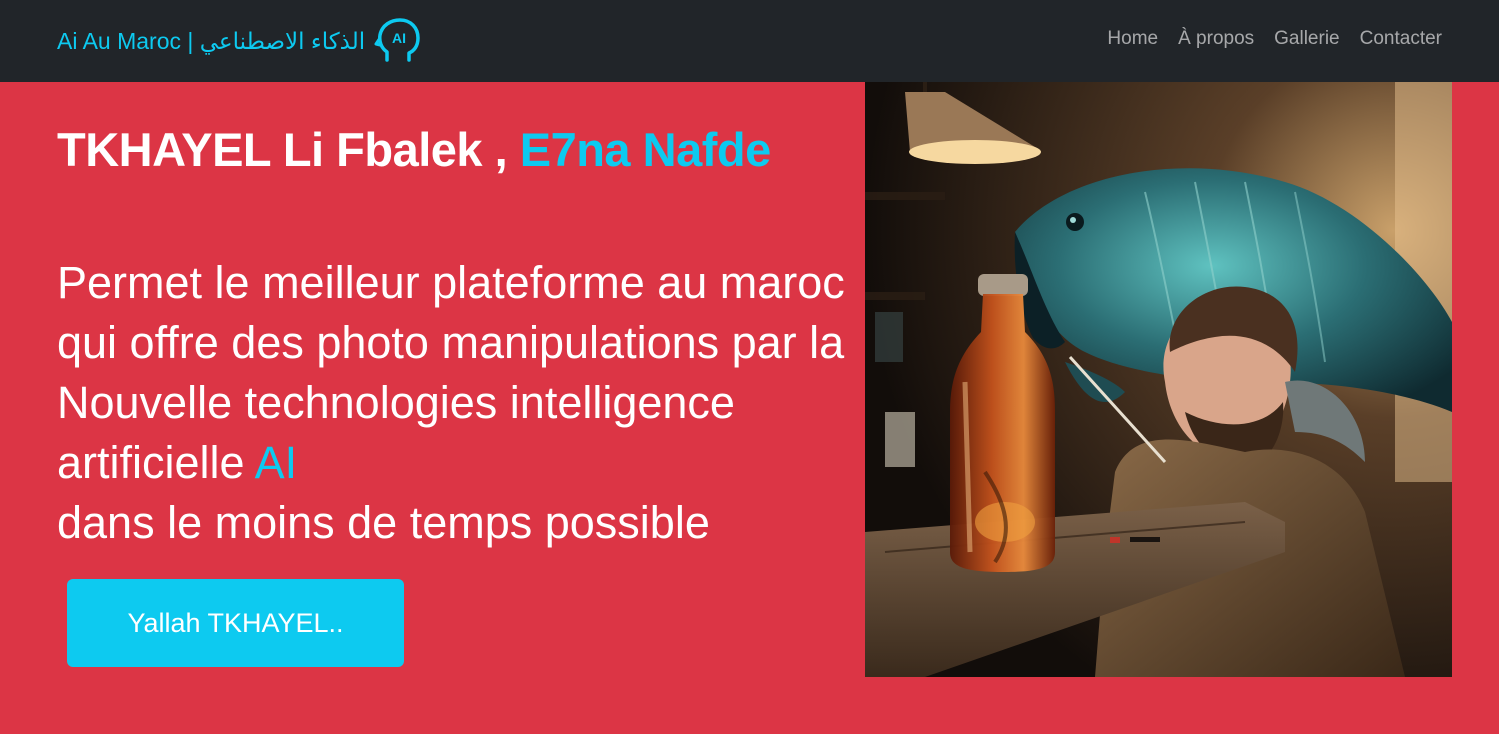  What do you see at coordinates (645, 149) in the screenshot?
I see `hero-title-accent: E7na Nafde` at bounding box center [645, 149].